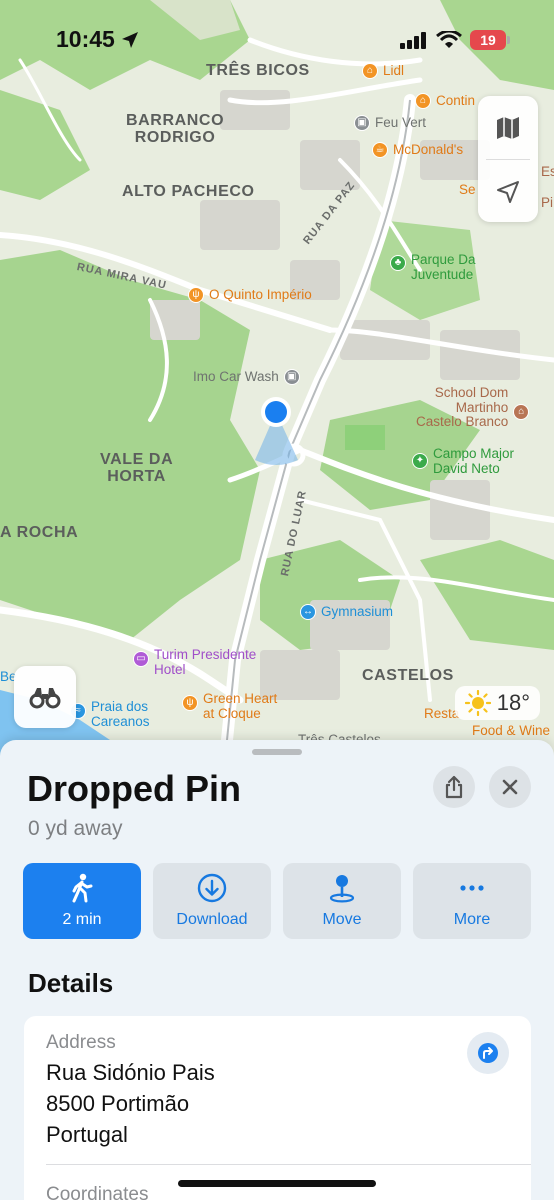 The height and width of the screenshot is (1200, 554). I want to click on area-label-alto-pacheco: ALTO PACHECO, so click(188, 191).